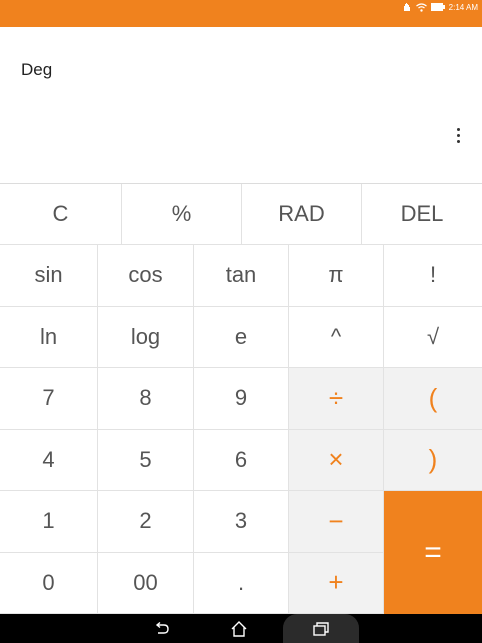 Image resolution: width=482 pixels, height=643 pixels. Describe the element at coordinates (49, 399) in the screenshot. I see `digit-7-button: 7` at that location.